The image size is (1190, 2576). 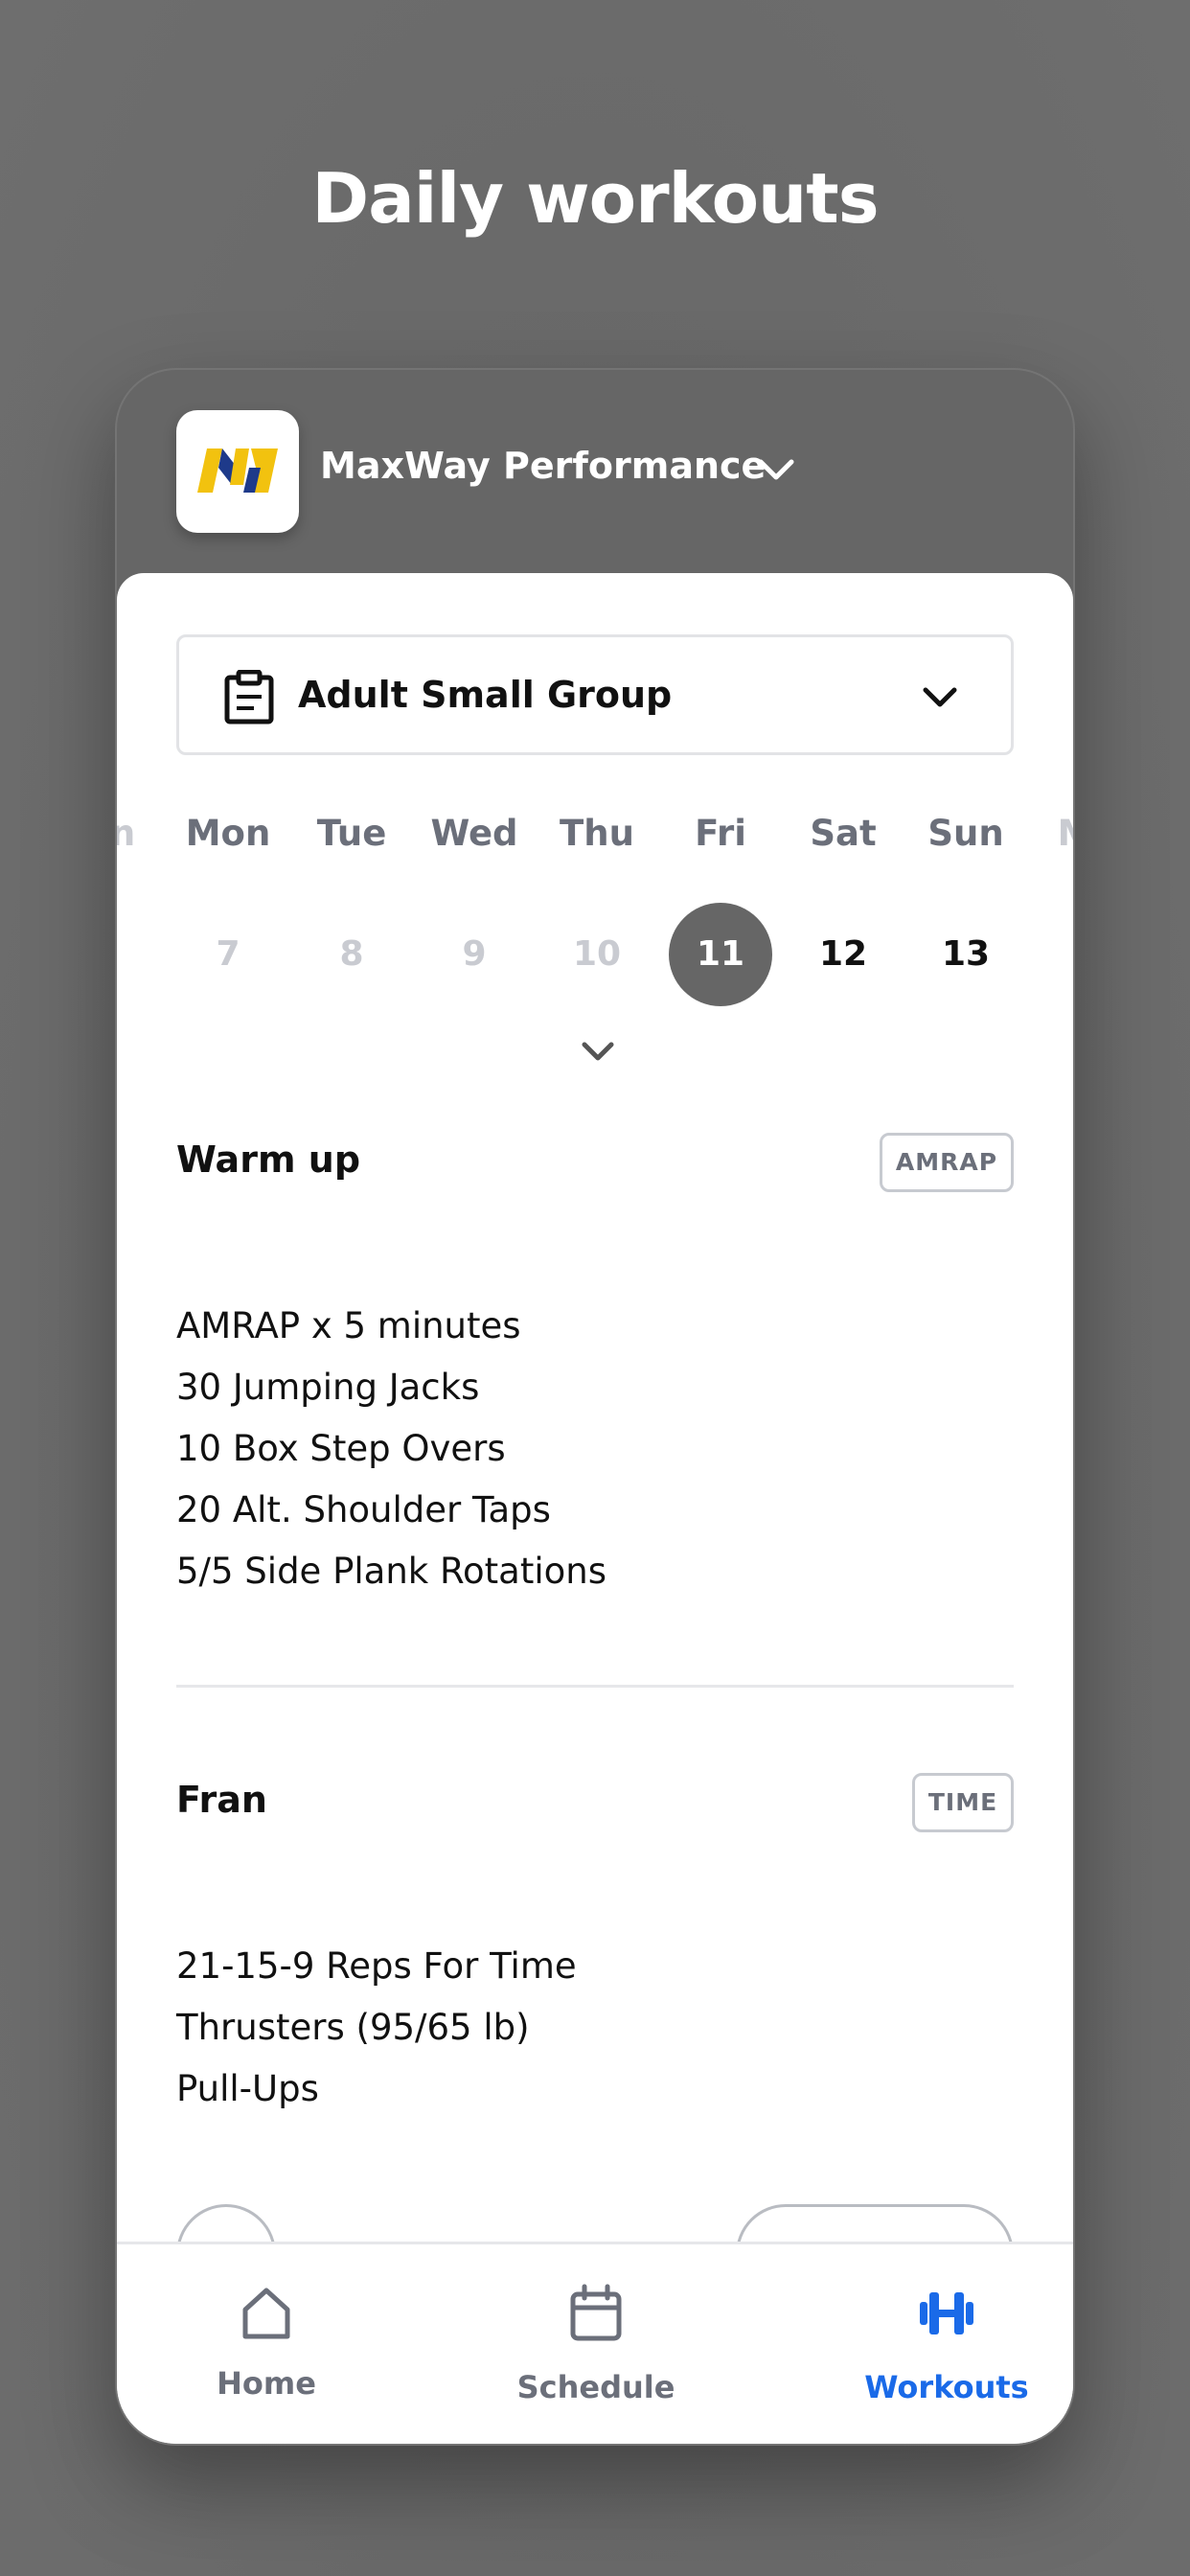 I want to click on day-number: 9, so click(x=475, y=954).